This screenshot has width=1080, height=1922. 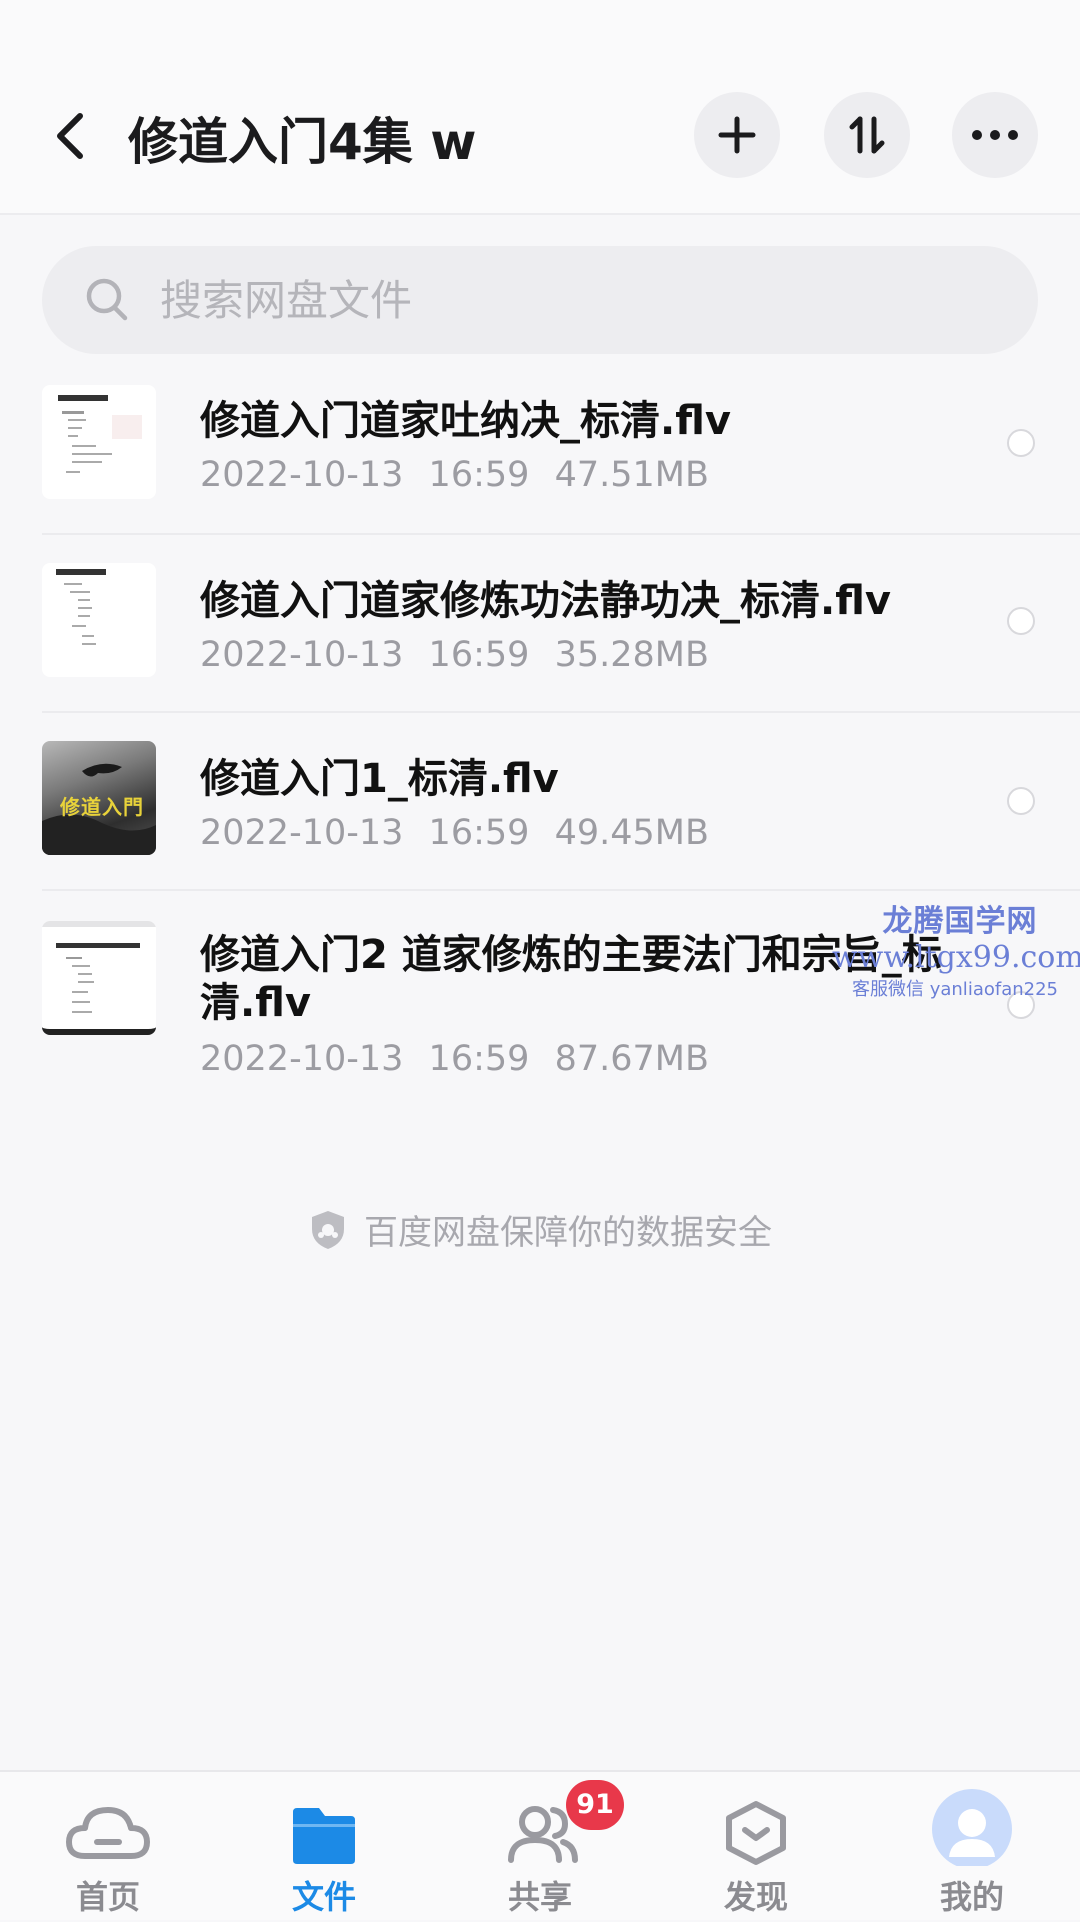 I want to click on file-name: 修道入门道家修炼功法静功决_标清.flv, so click(x=545, y=601).